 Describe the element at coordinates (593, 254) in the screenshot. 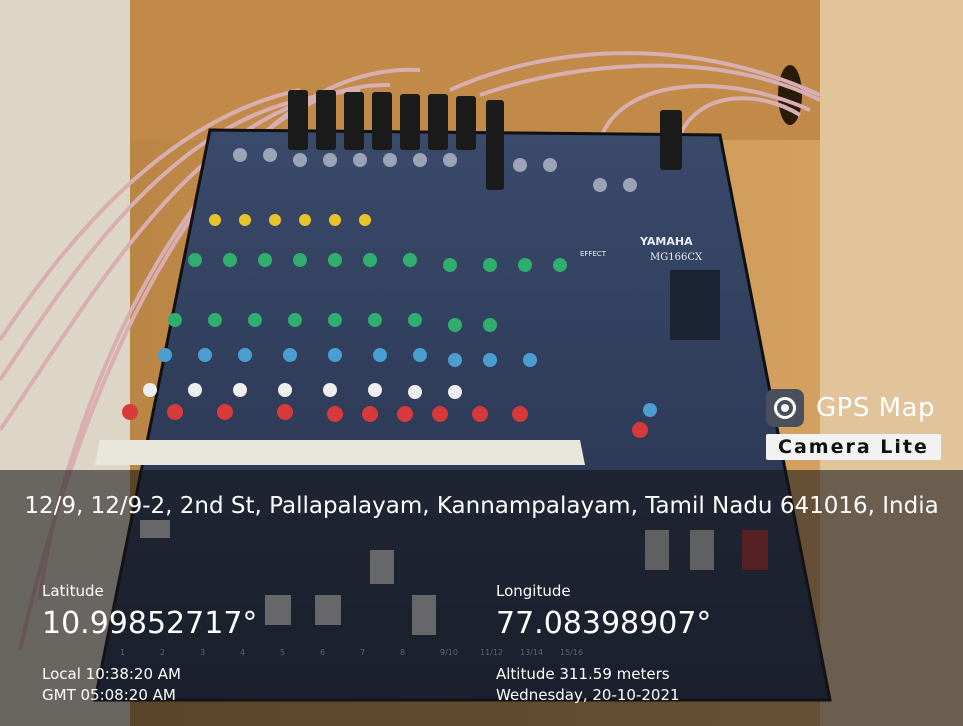

I see `effect-label: EFFECT` at that location.